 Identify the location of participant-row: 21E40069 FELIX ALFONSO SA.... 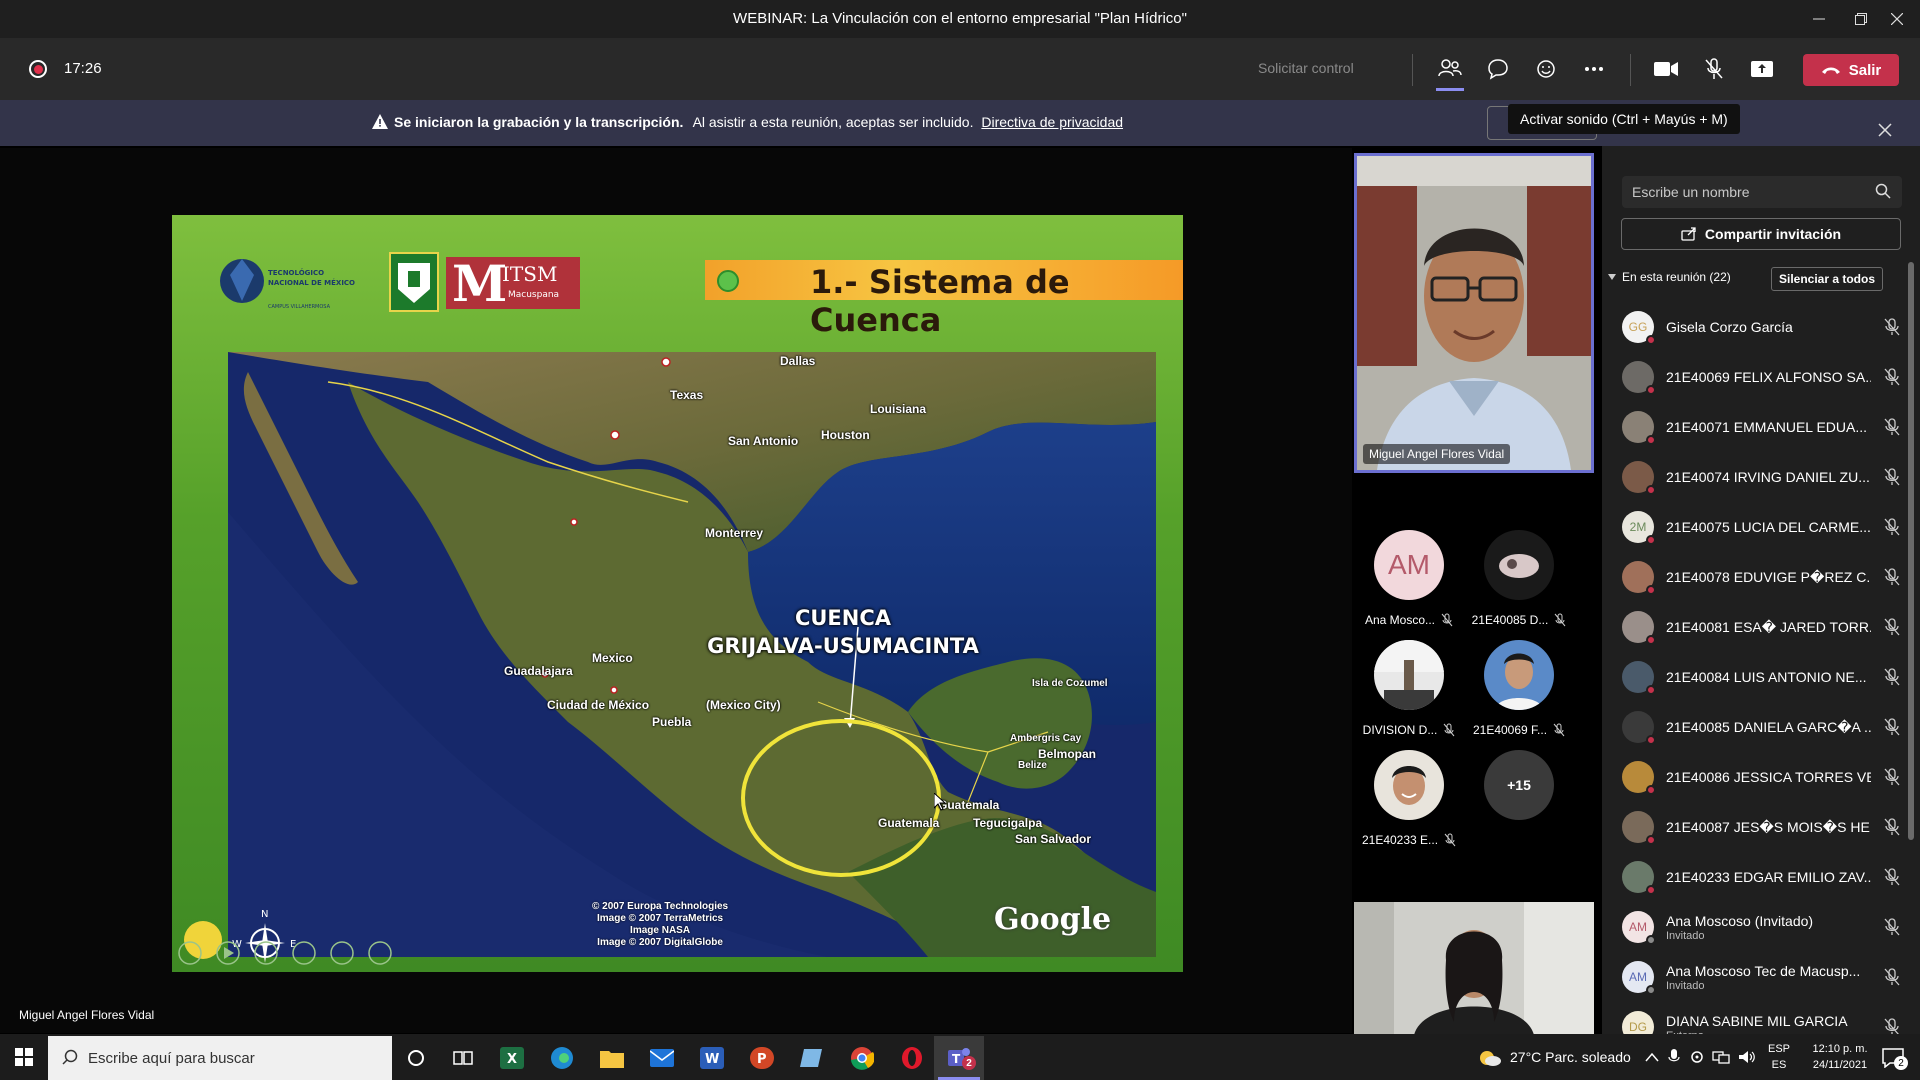
(1763, 377).